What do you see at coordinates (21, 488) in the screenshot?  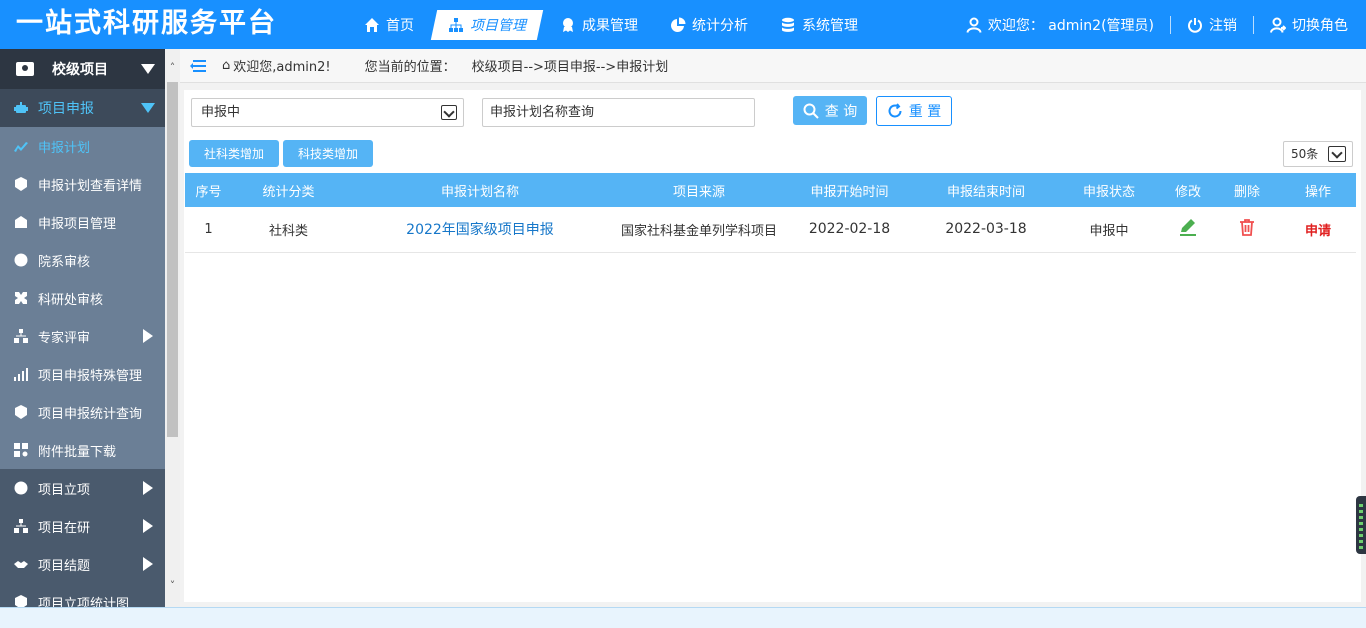 I see `aperture-icon` at bounding box center [21, 488].